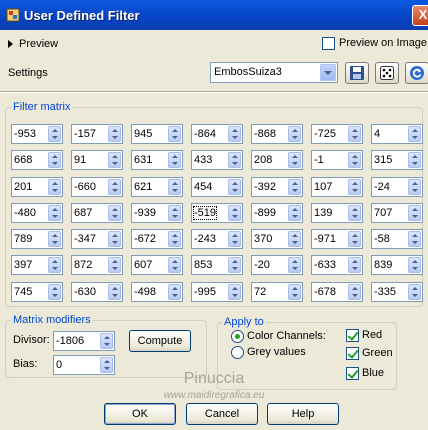 The image size is (428, 430). What do you see at coordinates (160, 341) in the screenshot?
I see `compute-button: Compute` at bounding box center [160, 341].